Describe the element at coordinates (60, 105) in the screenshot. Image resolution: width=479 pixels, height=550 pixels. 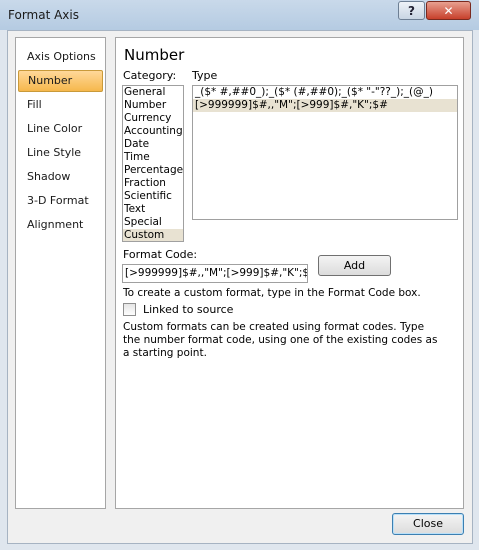
I see `sidebar-item-fill: Fill` at that location.